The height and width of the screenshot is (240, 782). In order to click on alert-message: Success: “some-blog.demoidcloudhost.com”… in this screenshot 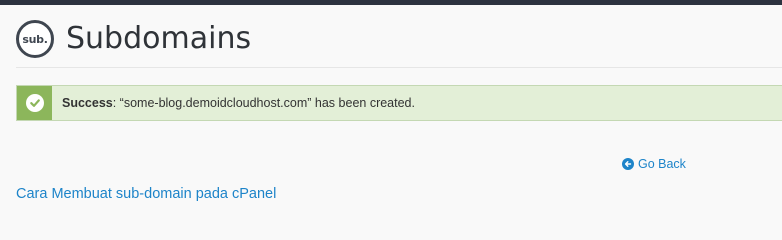, I will do `click(233, 103)`.